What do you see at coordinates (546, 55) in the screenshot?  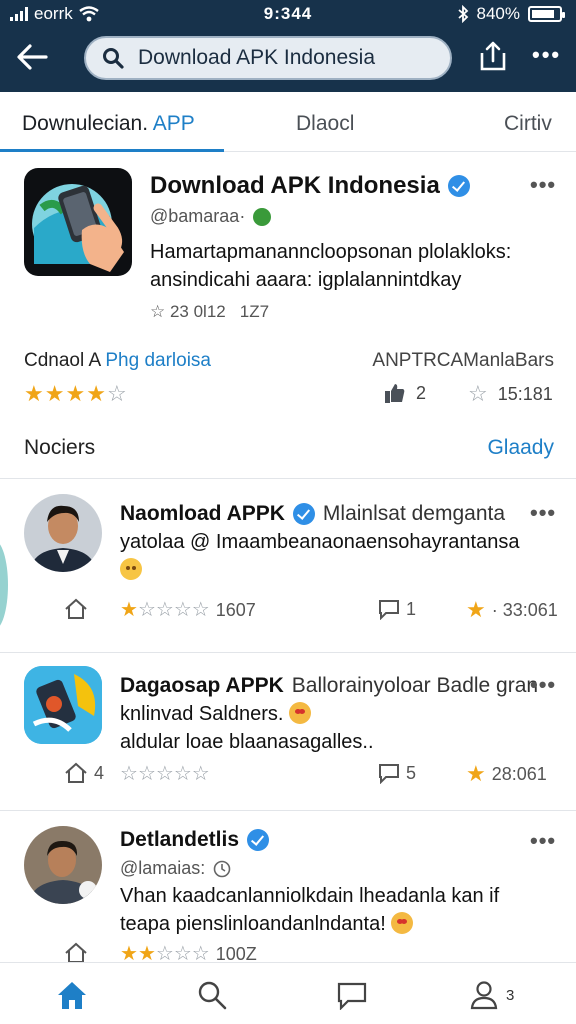 I see `more-options-icon: •••` at bounding box center [546, 55].